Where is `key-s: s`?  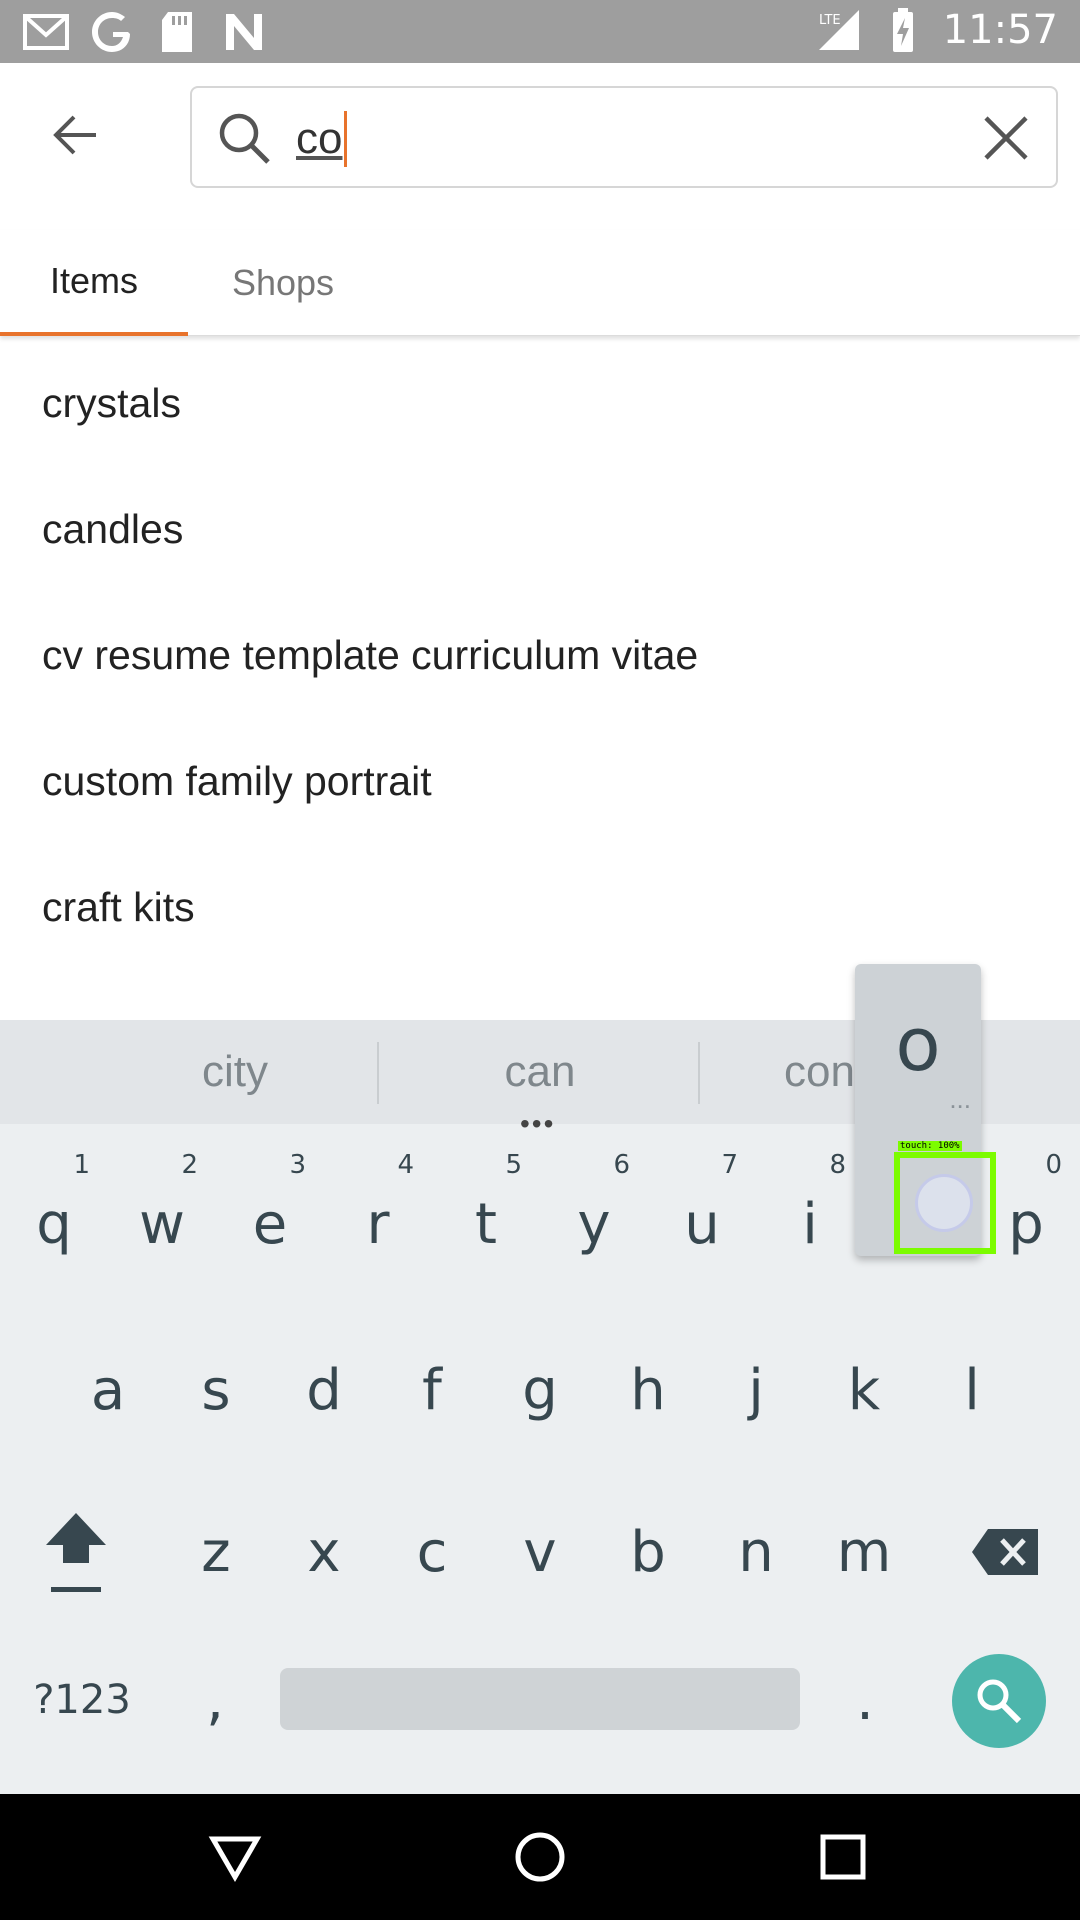
key-s: s is located at coordinates (216, 1390).